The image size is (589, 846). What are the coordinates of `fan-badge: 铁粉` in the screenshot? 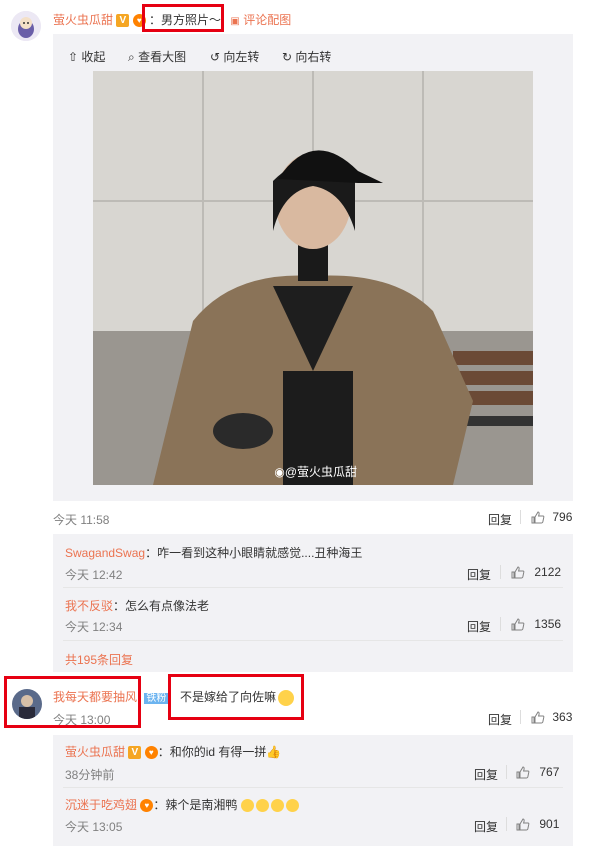 It's located at (156, 698).